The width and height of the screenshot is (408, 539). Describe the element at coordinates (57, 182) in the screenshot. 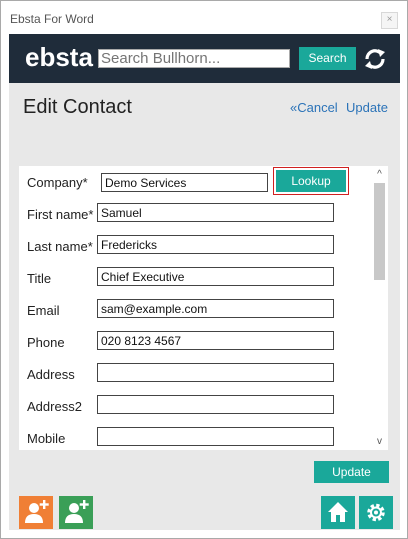

I see `company-label: Company*` at that location.